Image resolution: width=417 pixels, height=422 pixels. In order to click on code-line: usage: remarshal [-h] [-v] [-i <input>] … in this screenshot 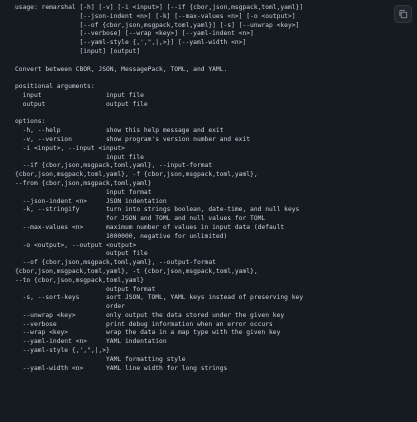, I will do `click(159, 7)`.